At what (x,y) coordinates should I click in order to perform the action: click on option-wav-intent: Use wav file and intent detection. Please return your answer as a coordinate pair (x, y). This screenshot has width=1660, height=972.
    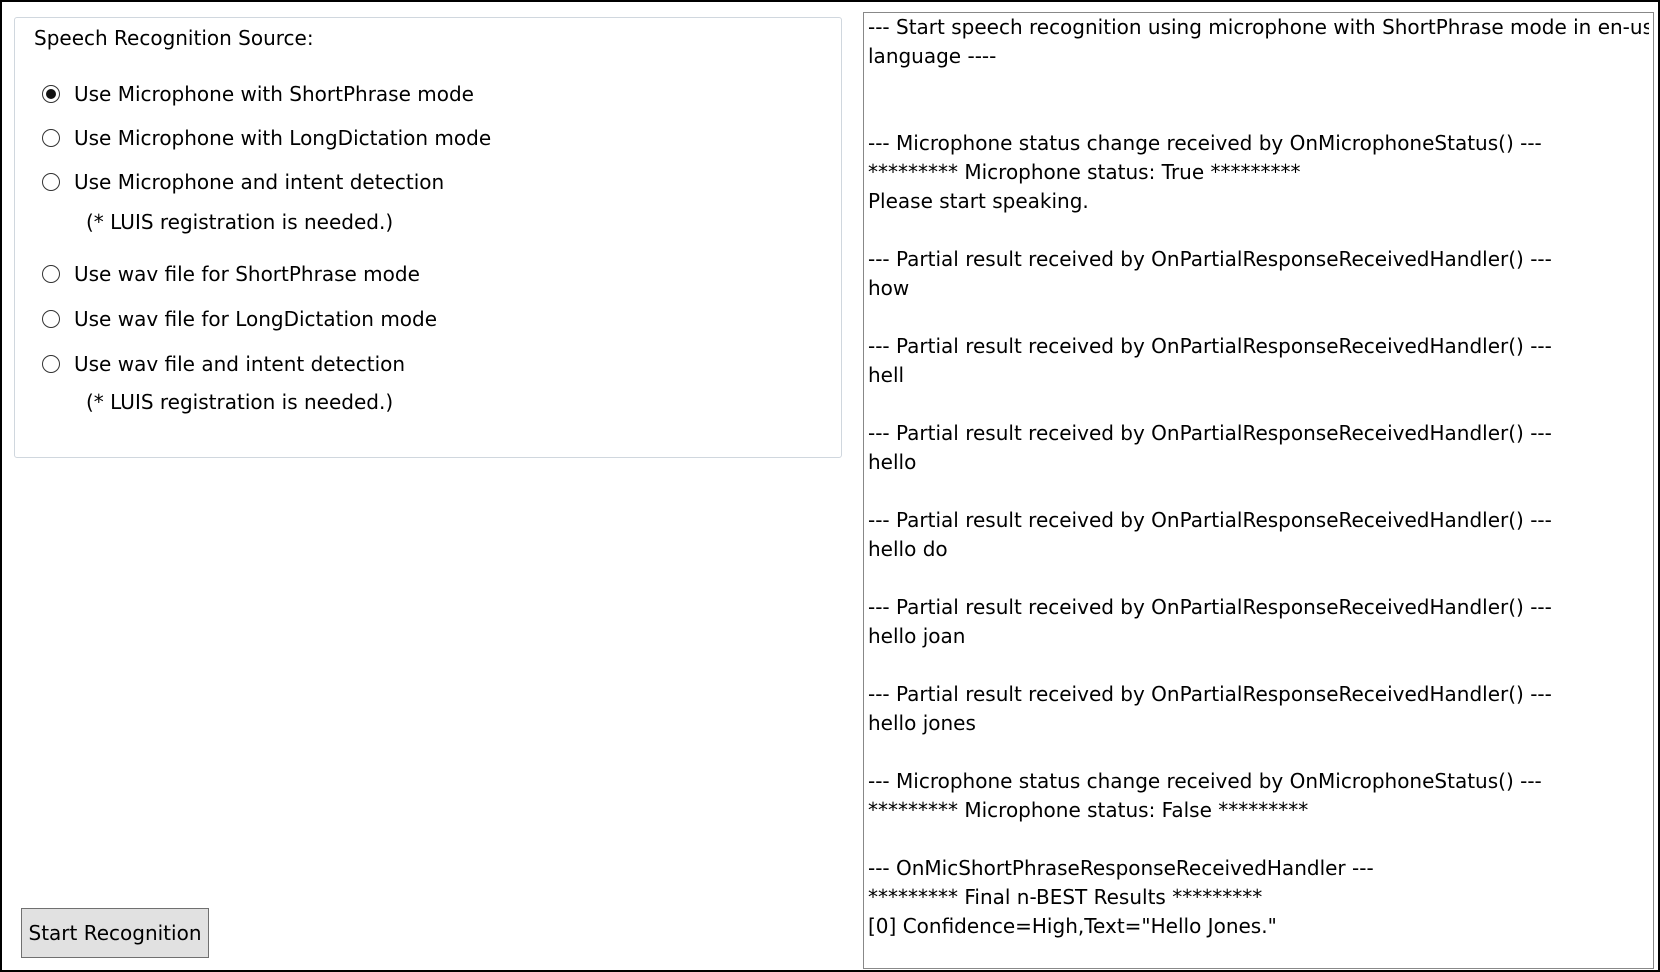
    Looking at the image, I should click on (223, 364).